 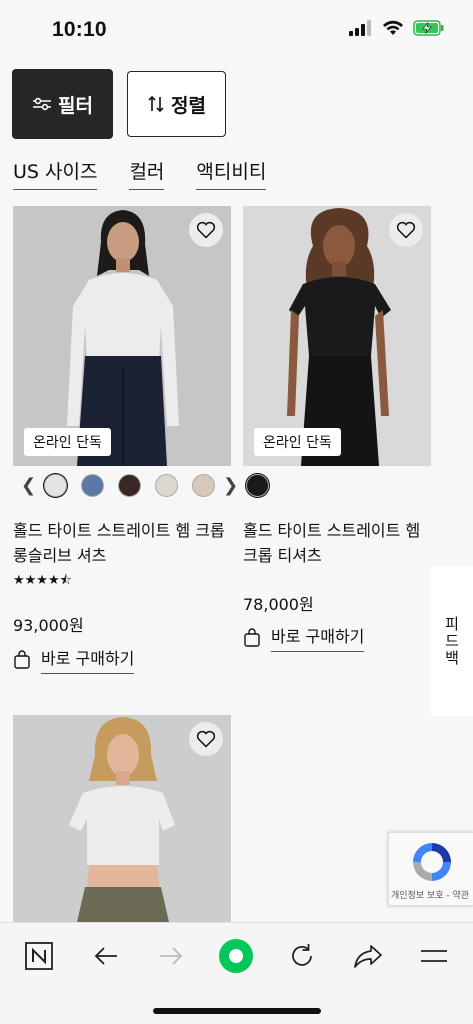 I want to click on chip-color: 컬러, so click(x=147, y=173).